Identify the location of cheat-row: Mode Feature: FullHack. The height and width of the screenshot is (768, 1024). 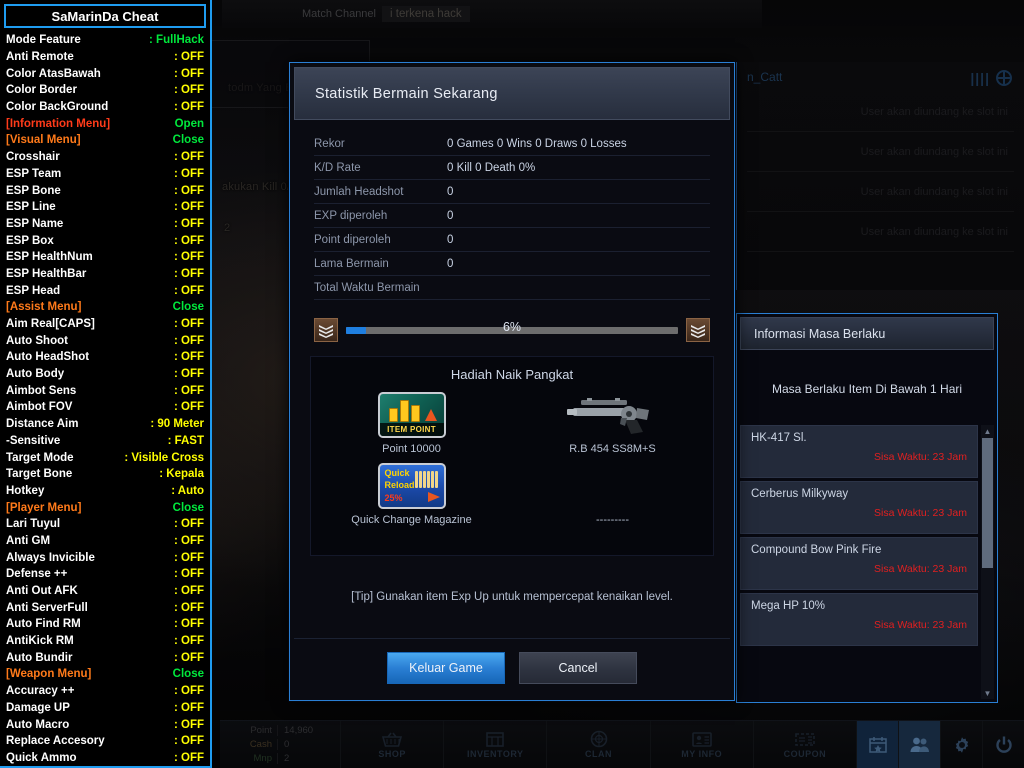
(105, 40).